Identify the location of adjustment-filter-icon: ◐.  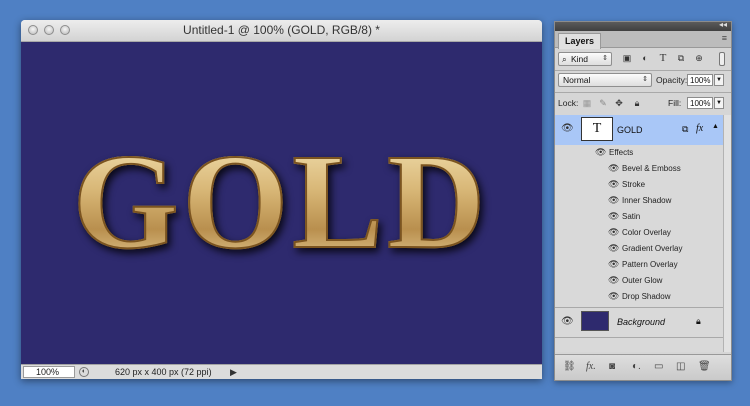
(645, 58).